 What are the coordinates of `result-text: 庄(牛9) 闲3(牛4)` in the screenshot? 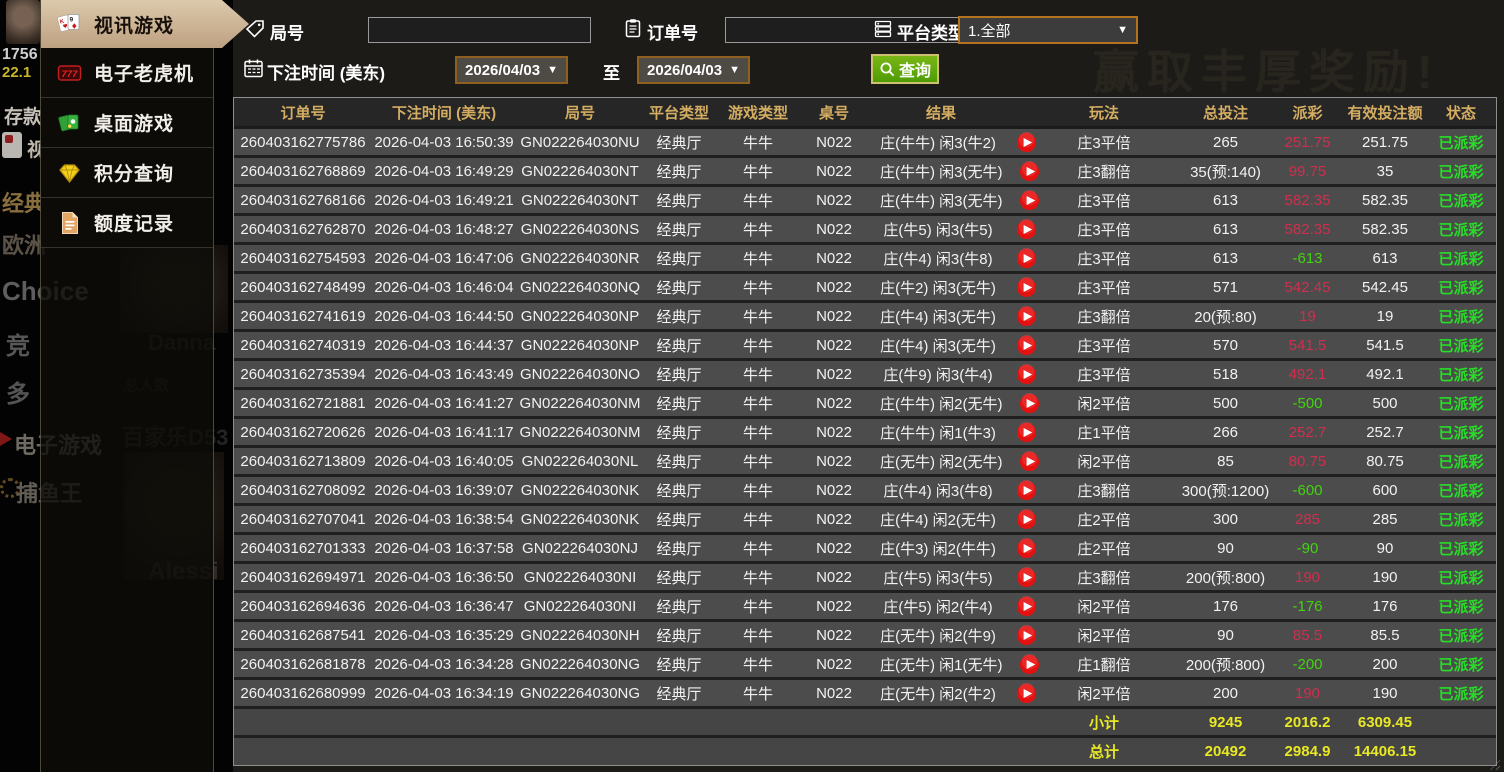 It's located at (938, 375).